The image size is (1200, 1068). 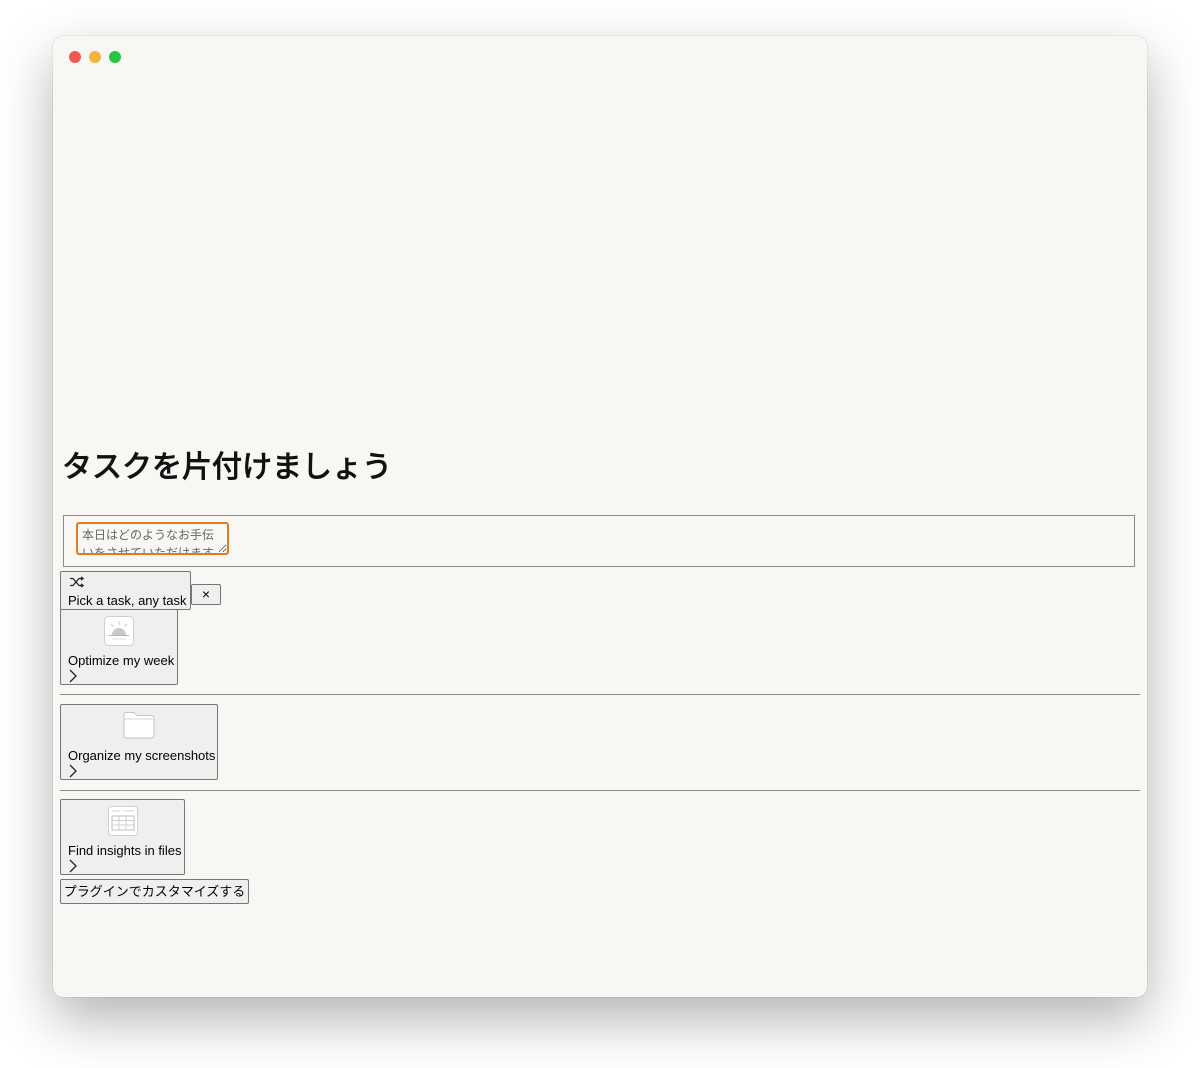 What do you see at coordinates (142, 755) in the screenshot?
I see `suggestion-card-label: Organize my screenshots` at bounding box center [142, 755].